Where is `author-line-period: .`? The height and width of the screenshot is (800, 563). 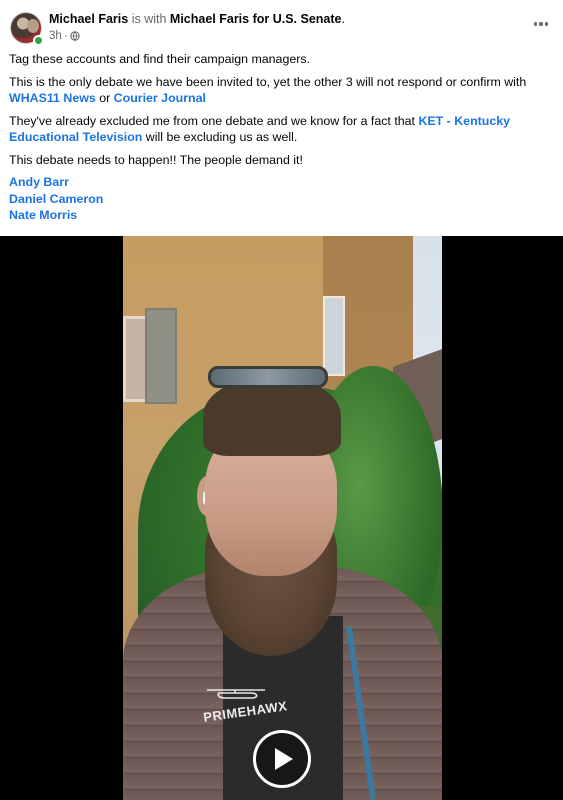 author-line-period: . is located at coordinates (343, 19).